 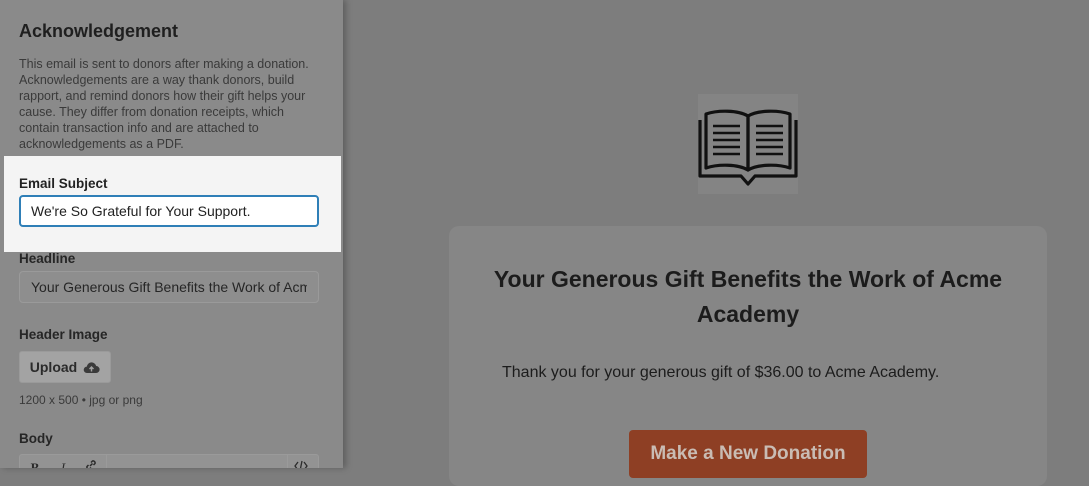 I want to click on headline-input, so click(x=169, y=287).